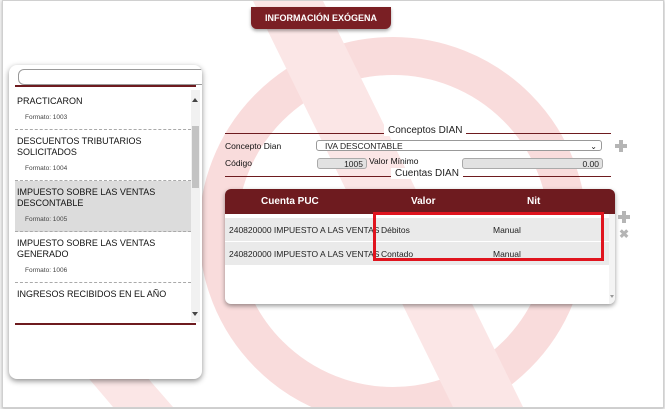  Describe the element at coordinates (46, 219) in the screenshot. I see `list-item-format: Formato: 1005` at that location.